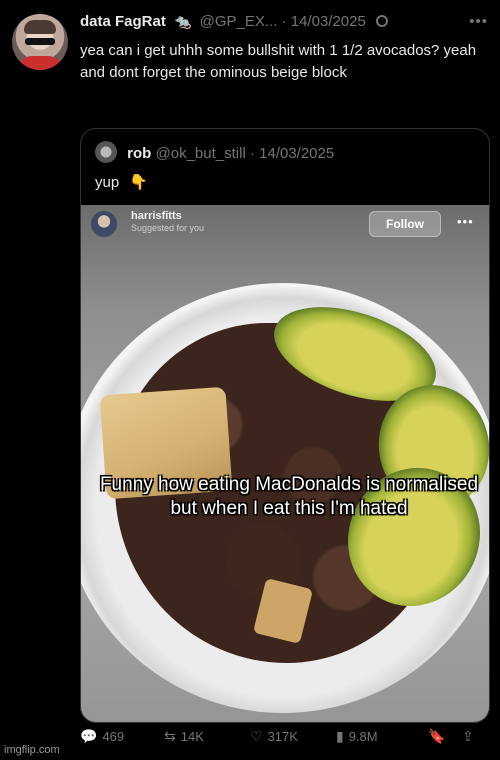 The height and width of the screenshot is (760, 500). What do you see at coordinates (363, 736) in the screenshot?
I see `view-count: 9.8M` at bounding box center [363, 736].